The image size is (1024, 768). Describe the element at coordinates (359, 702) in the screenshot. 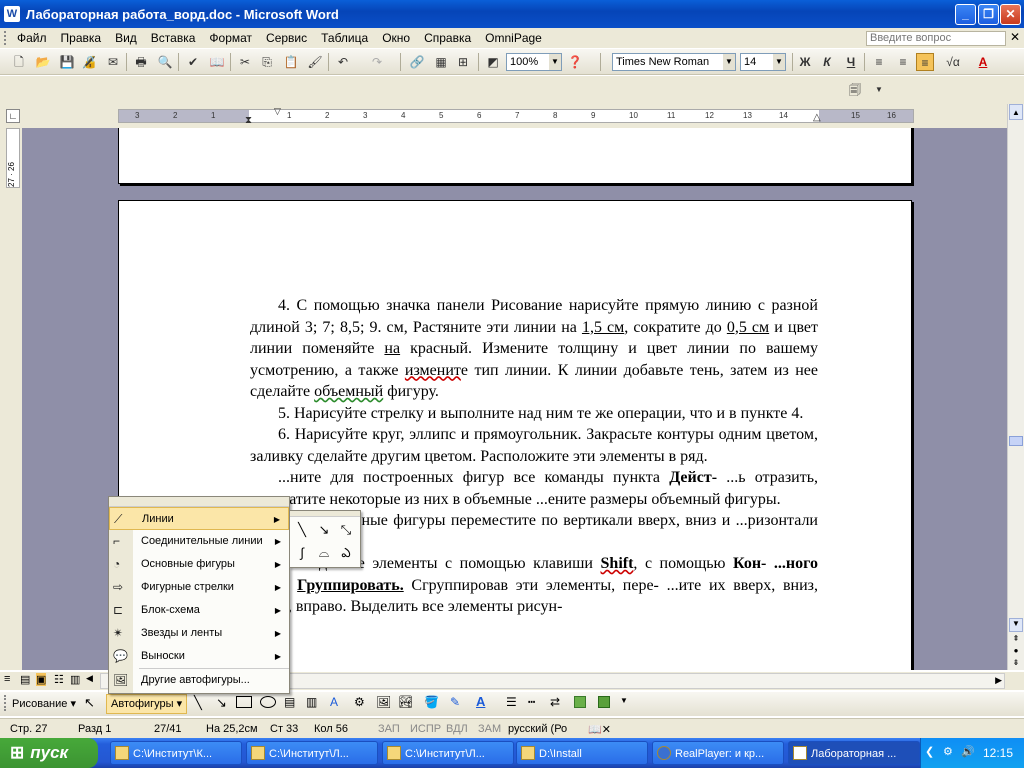

I see `diagram-icon: ⚙` at that location.